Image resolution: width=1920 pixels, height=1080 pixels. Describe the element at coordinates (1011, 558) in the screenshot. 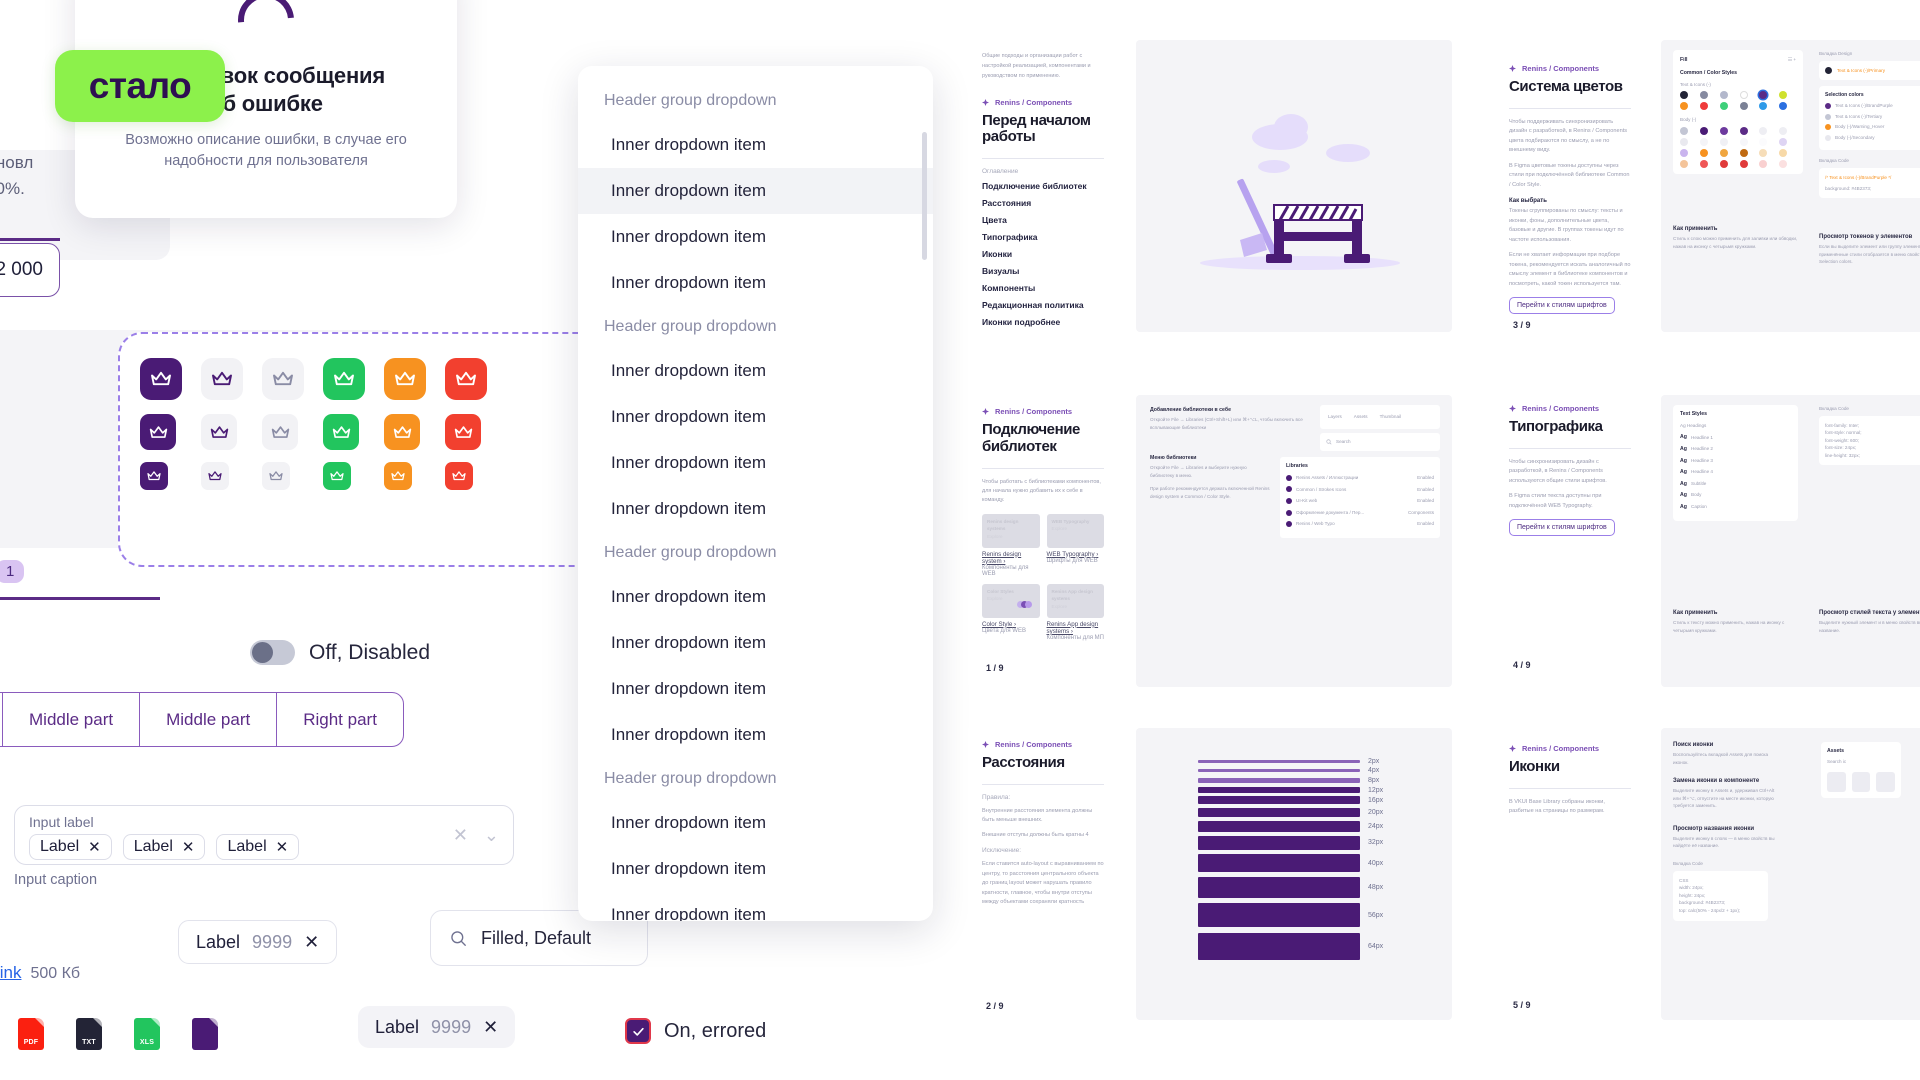

I see `library-link: Renins design system ›` at that location.